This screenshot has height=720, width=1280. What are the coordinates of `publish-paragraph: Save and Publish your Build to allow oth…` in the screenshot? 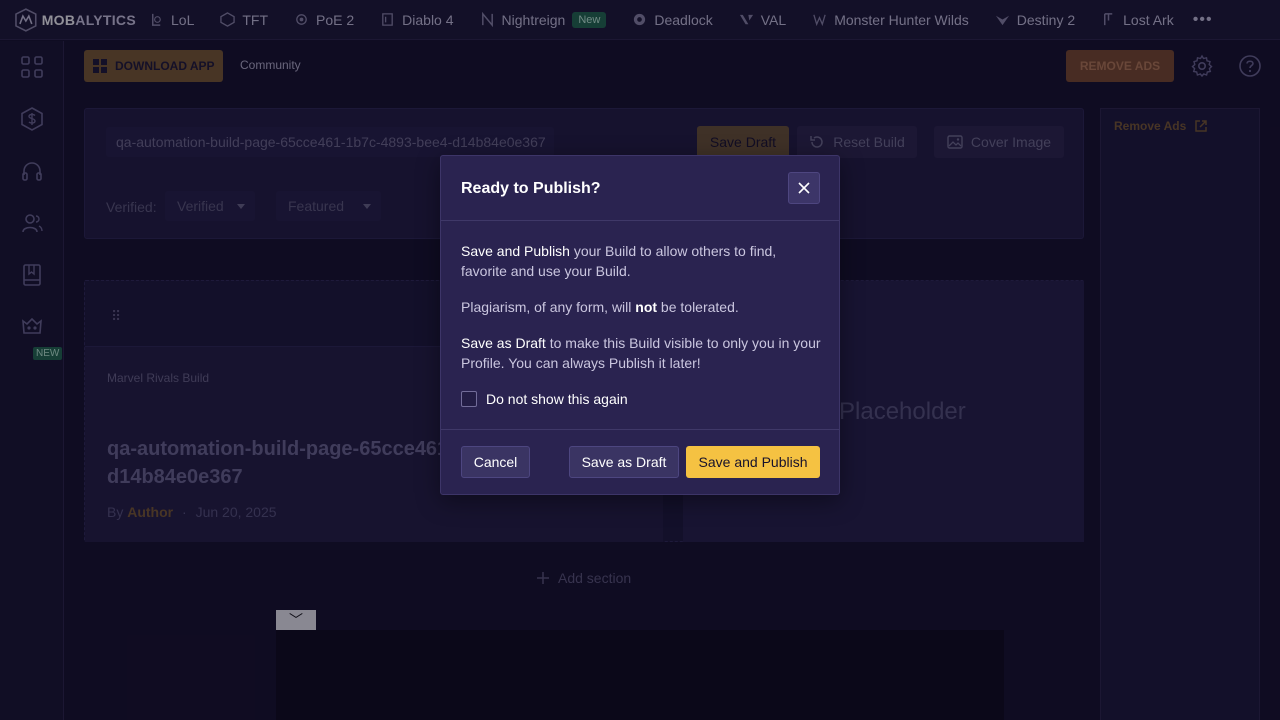 It's located at (619, 261).